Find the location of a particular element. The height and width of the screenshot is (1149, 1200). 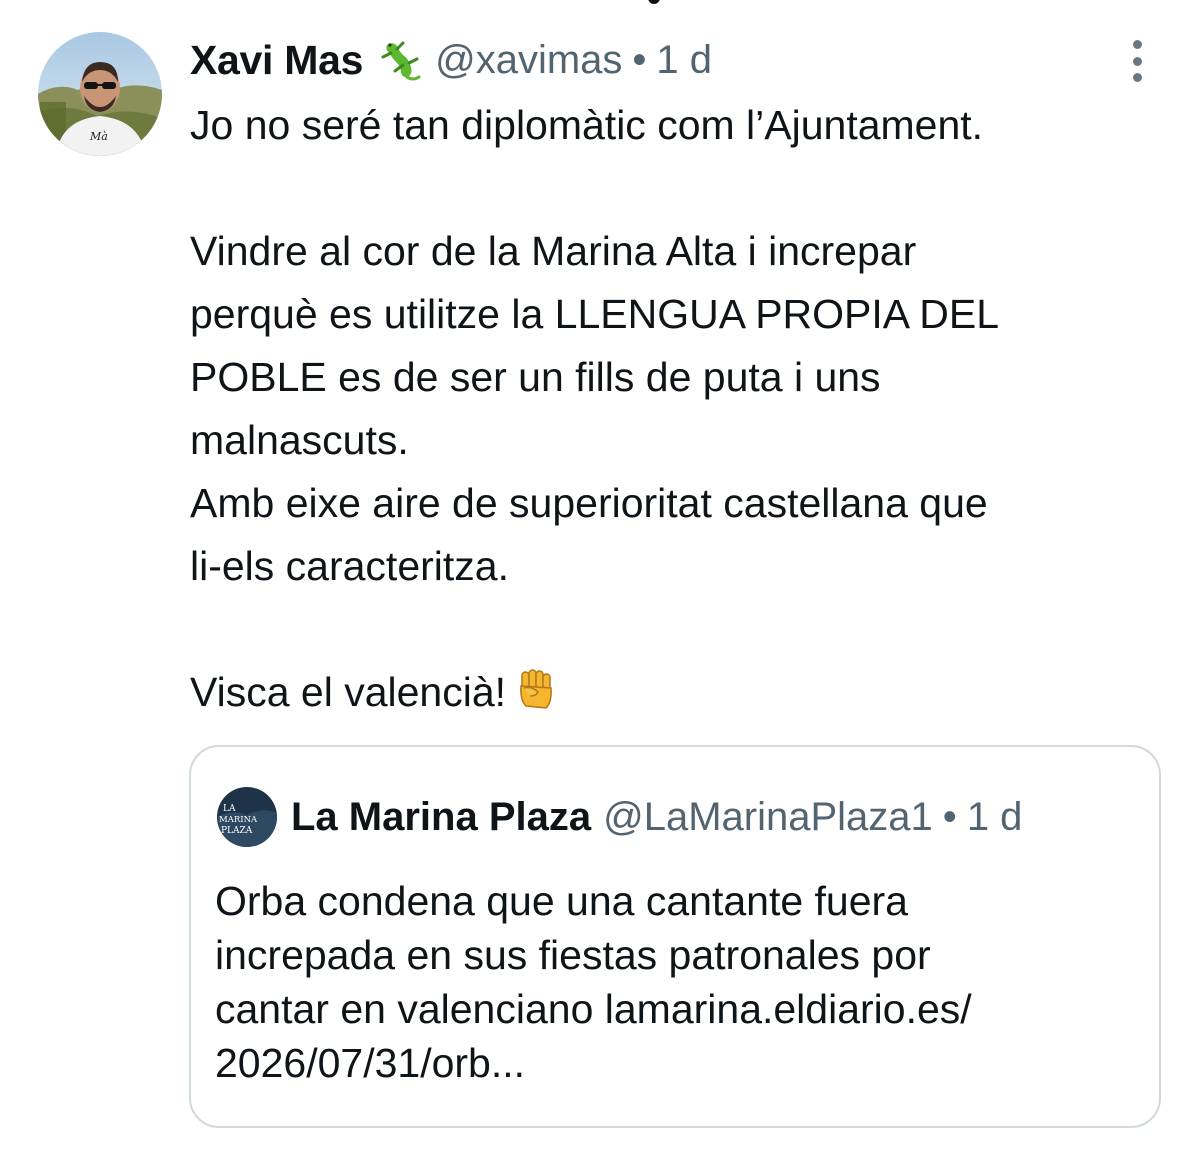

tweet-text-line: POBLE es de ser un fills de puta i uns is located at coordinates (535, 377).